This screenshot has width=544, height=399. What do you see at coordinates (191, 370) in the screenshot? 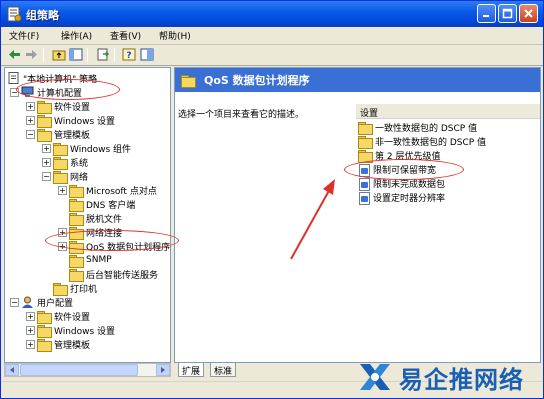
I see `tab-extended: 扩展` at bounding box center [191, 370].